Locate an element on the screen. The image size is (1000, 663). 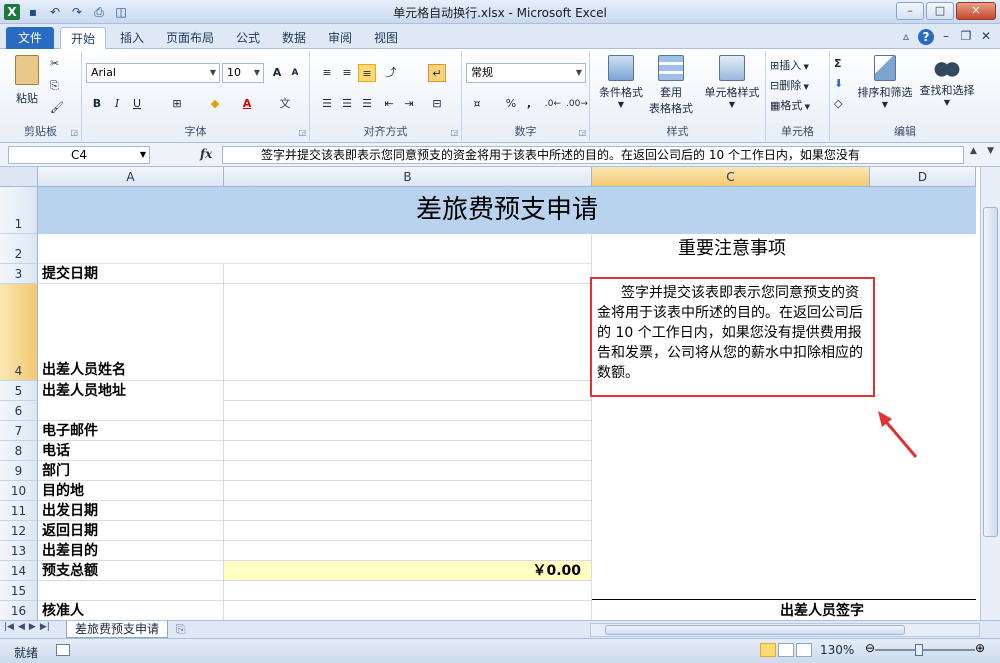
cell-b16 is located at coordinates (408, 610).